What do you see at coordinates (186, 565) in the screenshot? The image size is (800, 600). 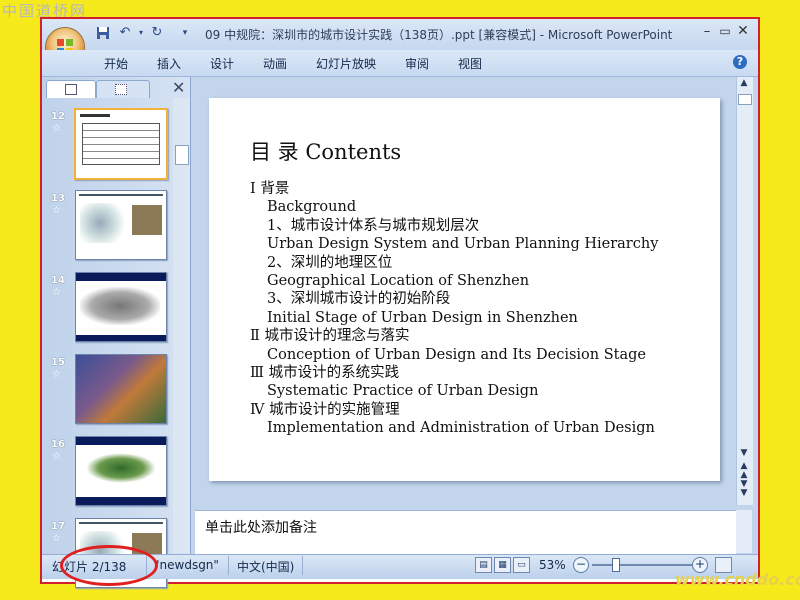 I see `theme-name: "newdsgn"` at bounding box center [186, 565].